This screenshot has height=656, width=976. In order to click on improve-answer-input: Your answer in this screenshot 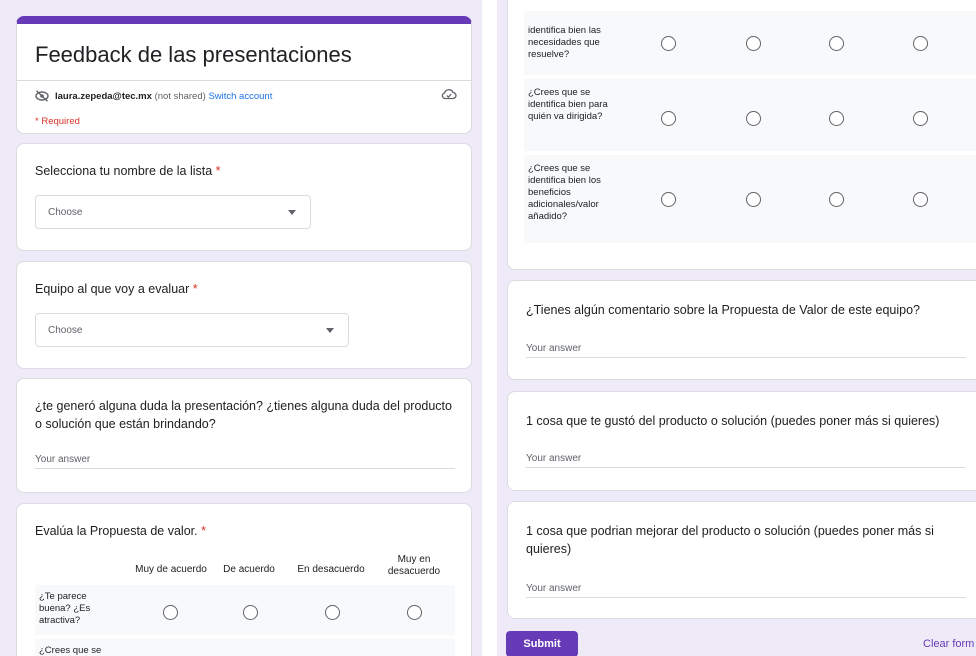, I will do `click(553, 588)`.